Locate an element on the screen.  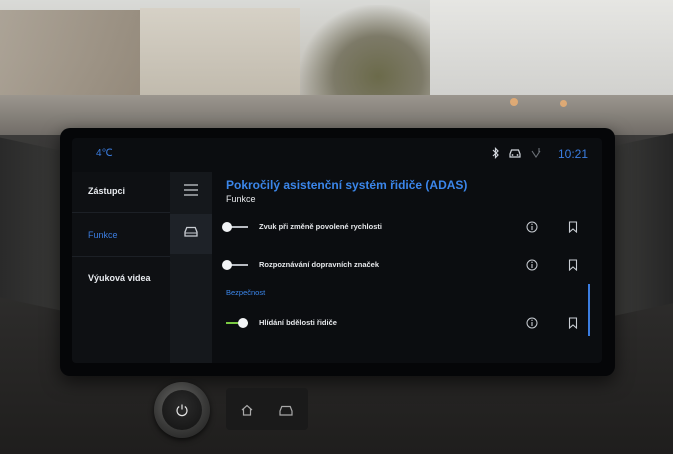
menu-item-vyukova-videa: Výuková videa is located at coordinates (119, 278).